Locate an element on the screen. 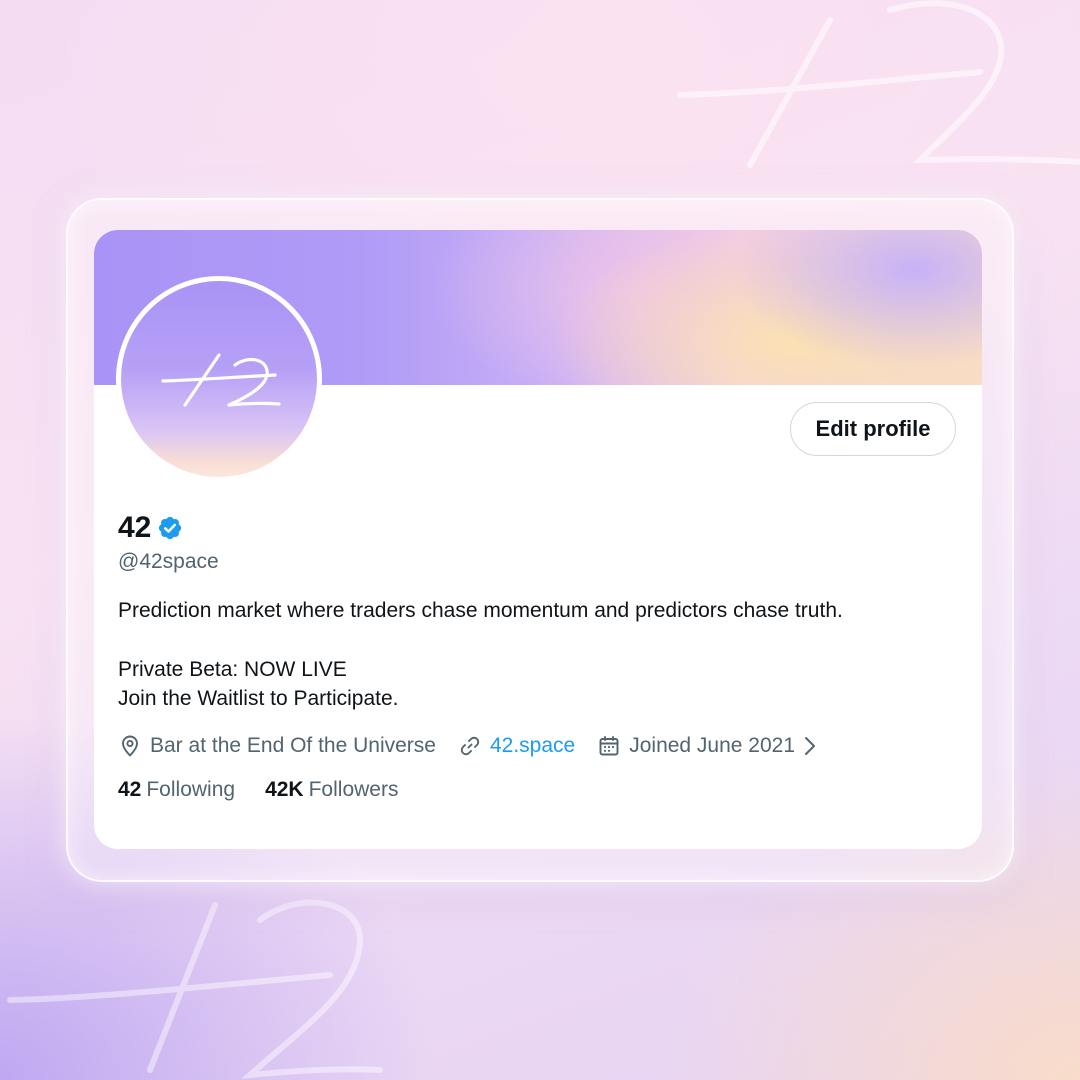  following-label: Following is located at coordinates (191, 789).